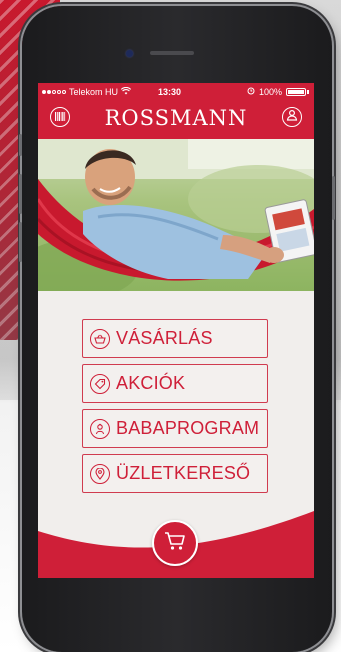 This screenshot has width=341, height=652. I want to click on alarm-icon, so click(251, 92).